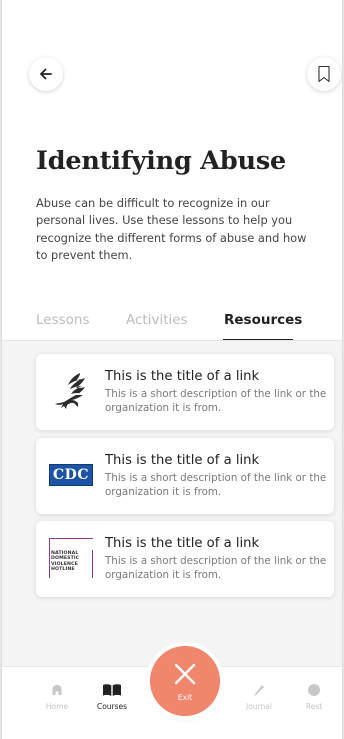  What do you see at coordinates (63, 320) in the screenshot?
I see `tab-lessons: Lessons` at bounding box center [63, 320].